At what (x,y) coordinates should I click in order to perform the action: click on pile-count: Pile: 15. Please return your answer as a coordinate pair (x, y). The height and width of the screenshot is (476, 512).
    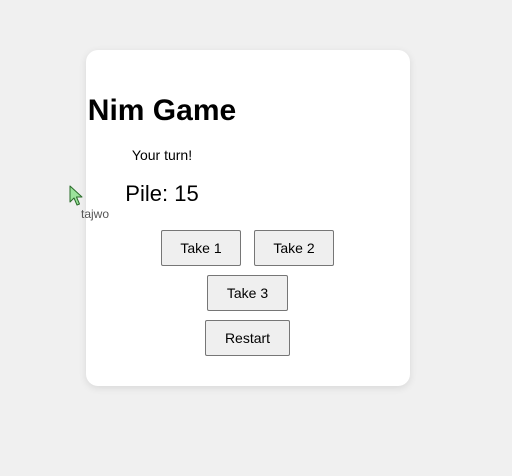
    Looking at the image, I should click on (162, 193).